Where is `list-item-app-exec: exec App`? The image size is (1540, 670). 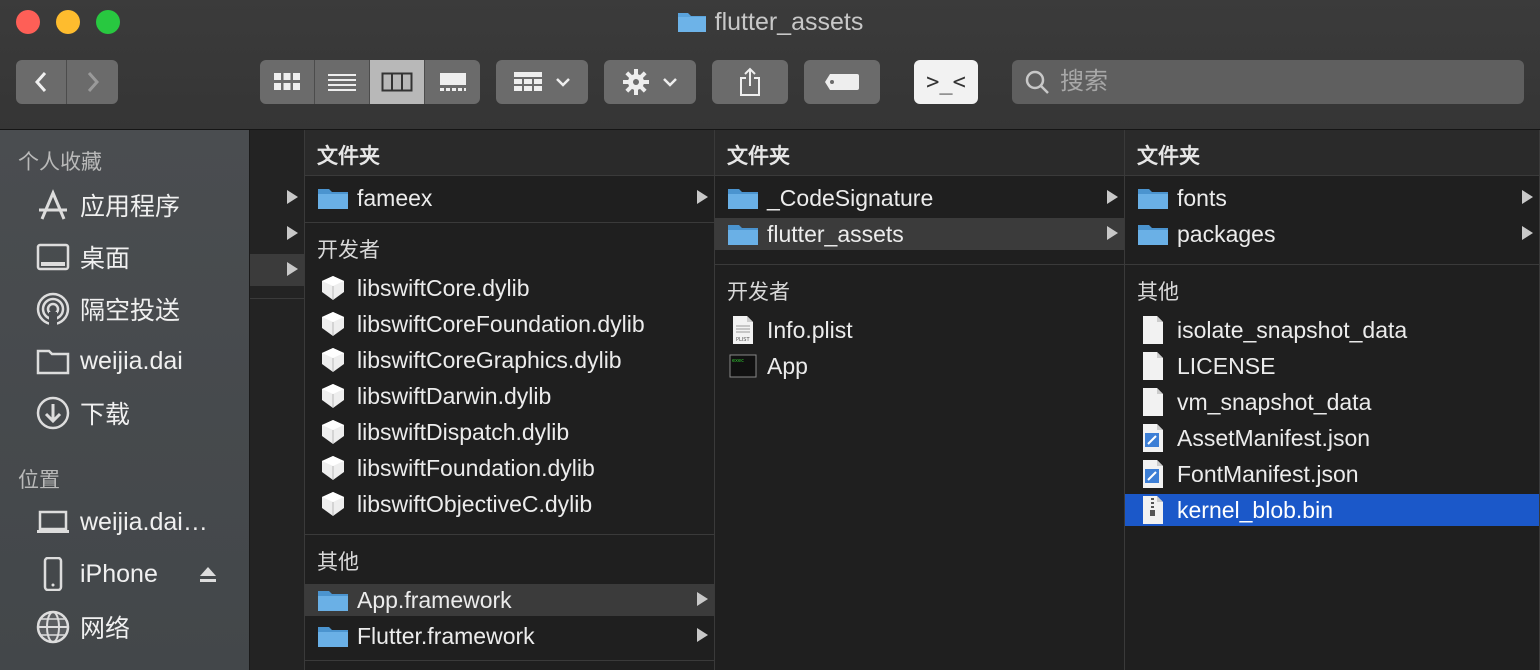
list-item-app-exec: exec App is located at coordinates (919, 366).